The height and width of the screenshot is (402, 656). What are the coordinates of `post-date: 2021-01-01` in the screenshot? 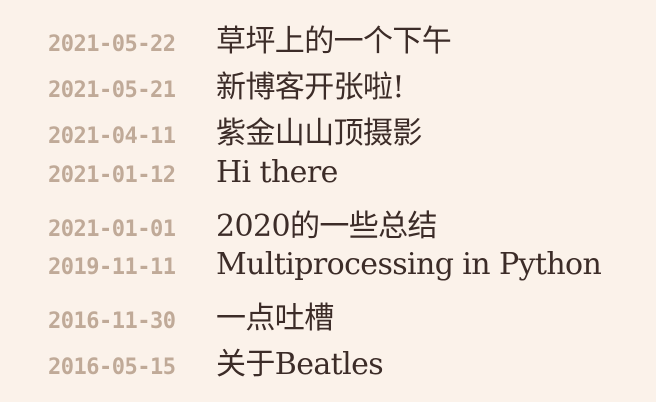 It's located at (112, 229).